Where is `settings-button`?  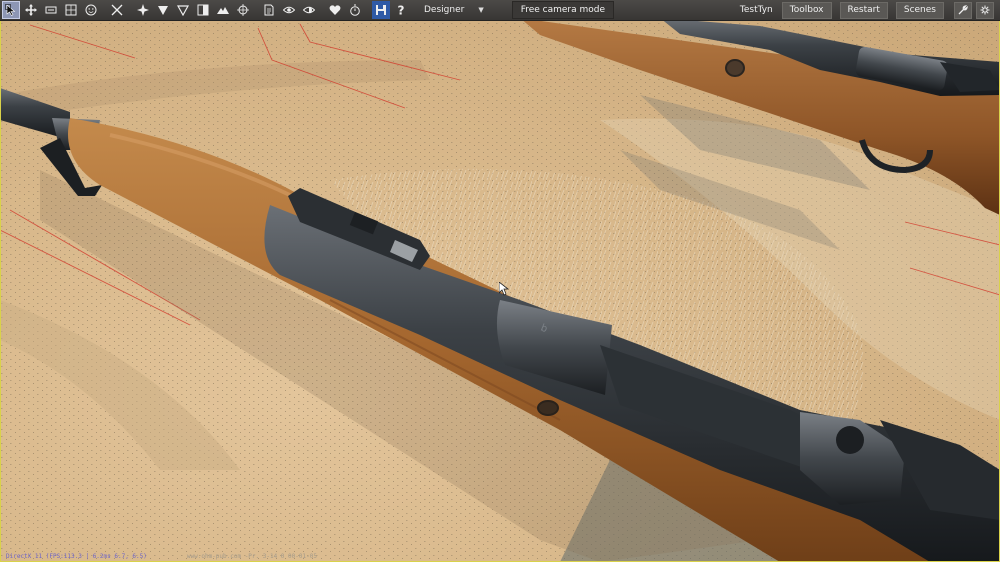 settings-button is located at coordinates (963, 10).